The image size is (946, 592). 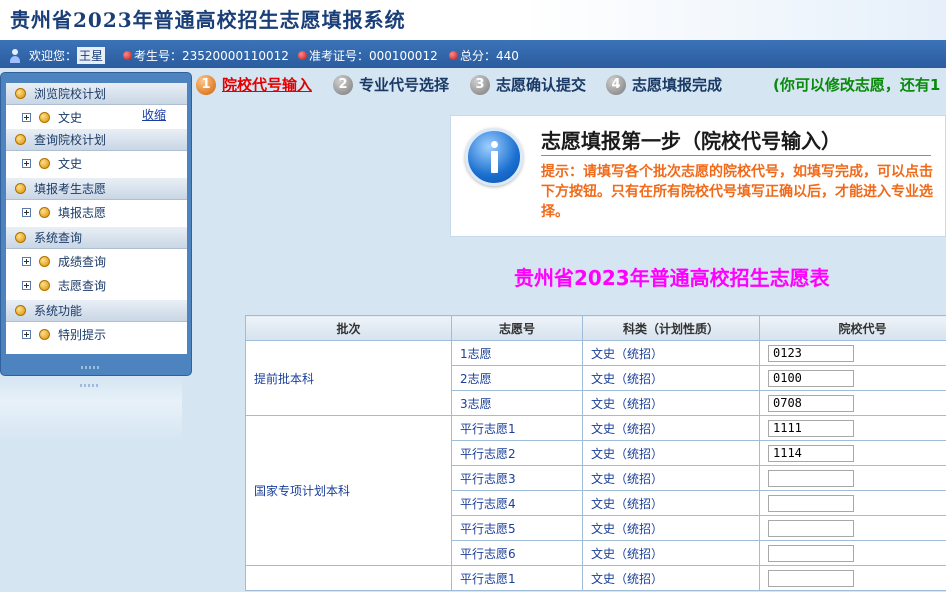 I want to click on batch-cell: 国家专项计划本科, so click(x=348, y=490).